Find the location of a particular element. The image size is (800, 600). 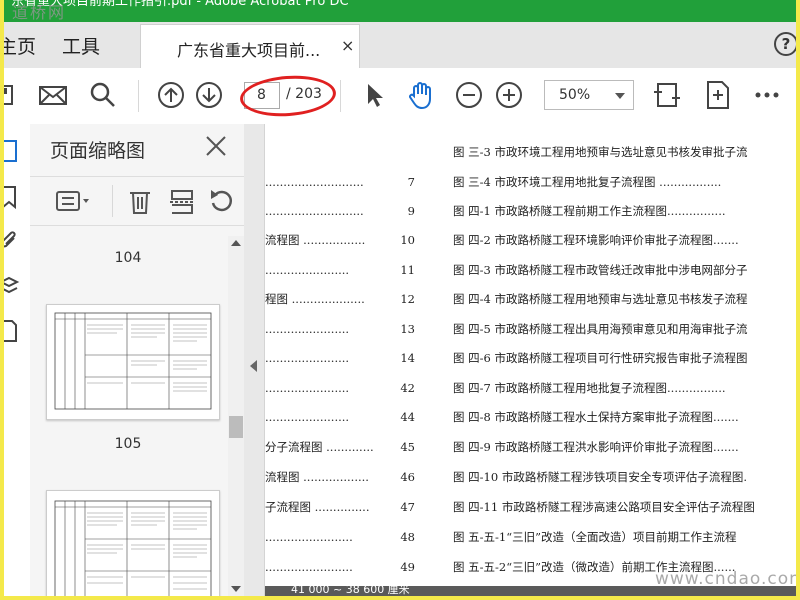

toc-entry: 图 四-4 市政路桥隧工程用地预审与选址意见书核发子流程 is located at coordinates (600, 299).